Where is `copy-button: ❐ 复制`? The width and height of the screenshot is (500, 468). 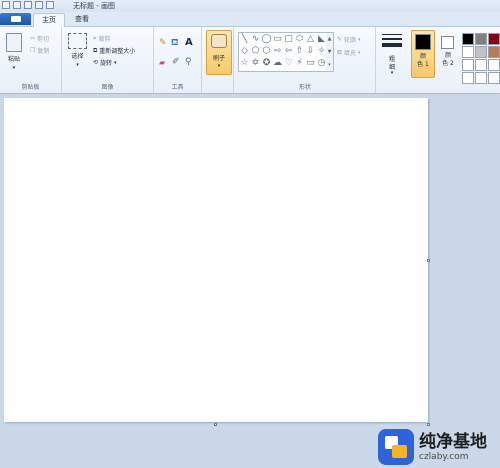 copy-button: ❐ 复制 is located at coordinates (39, 50).